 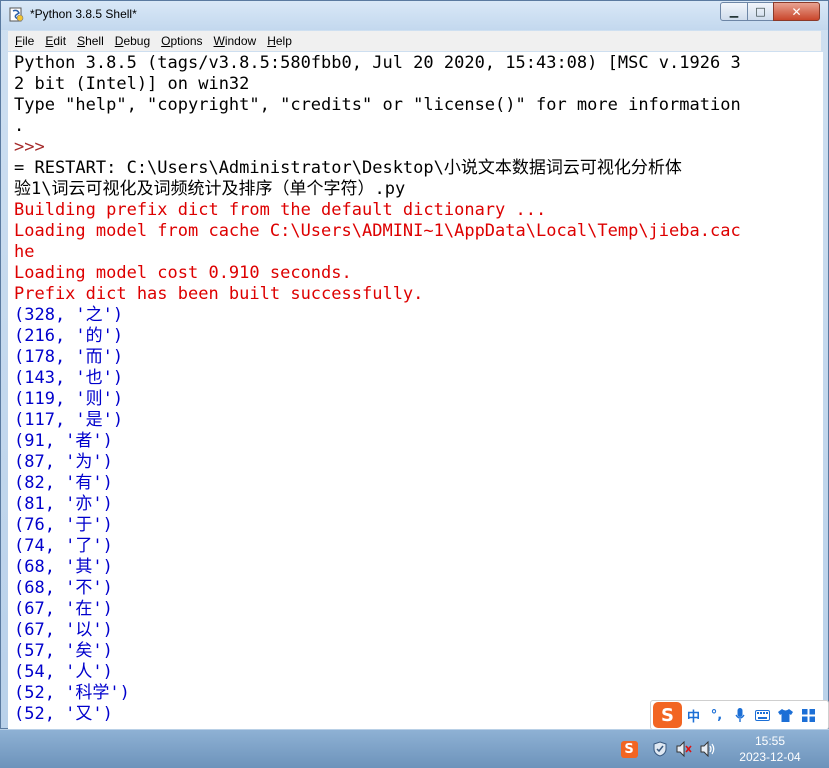 What do you see at coordinates (63, 441) in the screenshot?
I see `shell-line: (91, '者')` at bounding box center [63, 441].